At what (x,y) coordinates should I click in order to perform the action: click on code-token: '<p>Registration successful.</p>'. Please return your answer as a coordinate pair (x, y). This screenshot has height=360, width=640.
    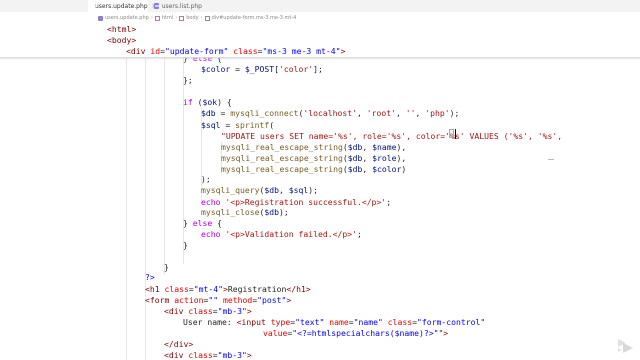
    Looking at the image, I should click on (306, 202).